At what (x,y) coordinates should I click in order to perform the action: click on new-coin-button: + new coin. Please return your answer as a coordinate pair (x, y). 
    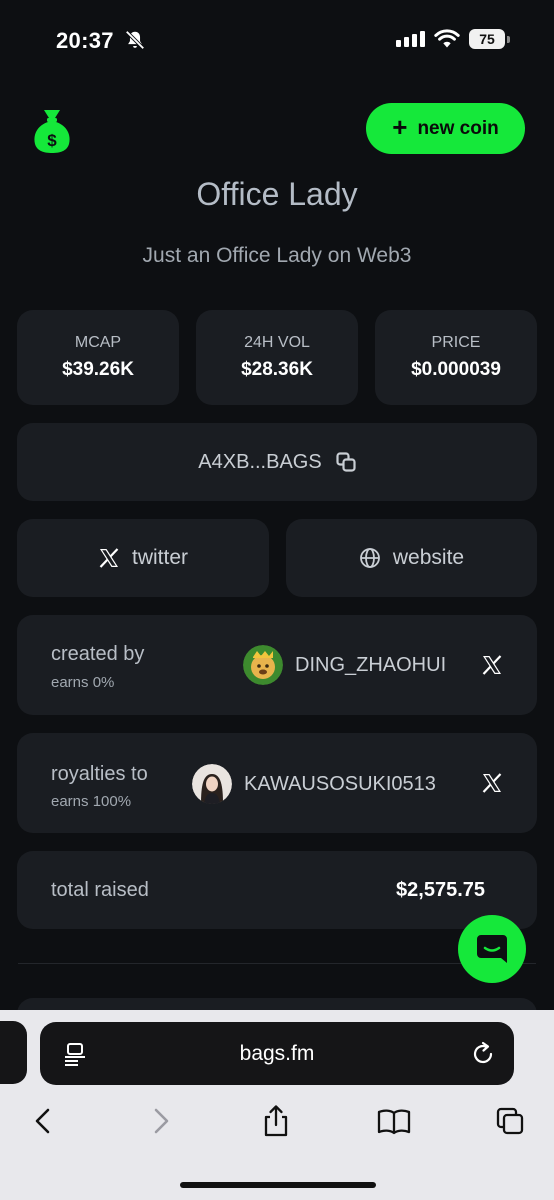
    Looking at the image, I should click on (445, 128).